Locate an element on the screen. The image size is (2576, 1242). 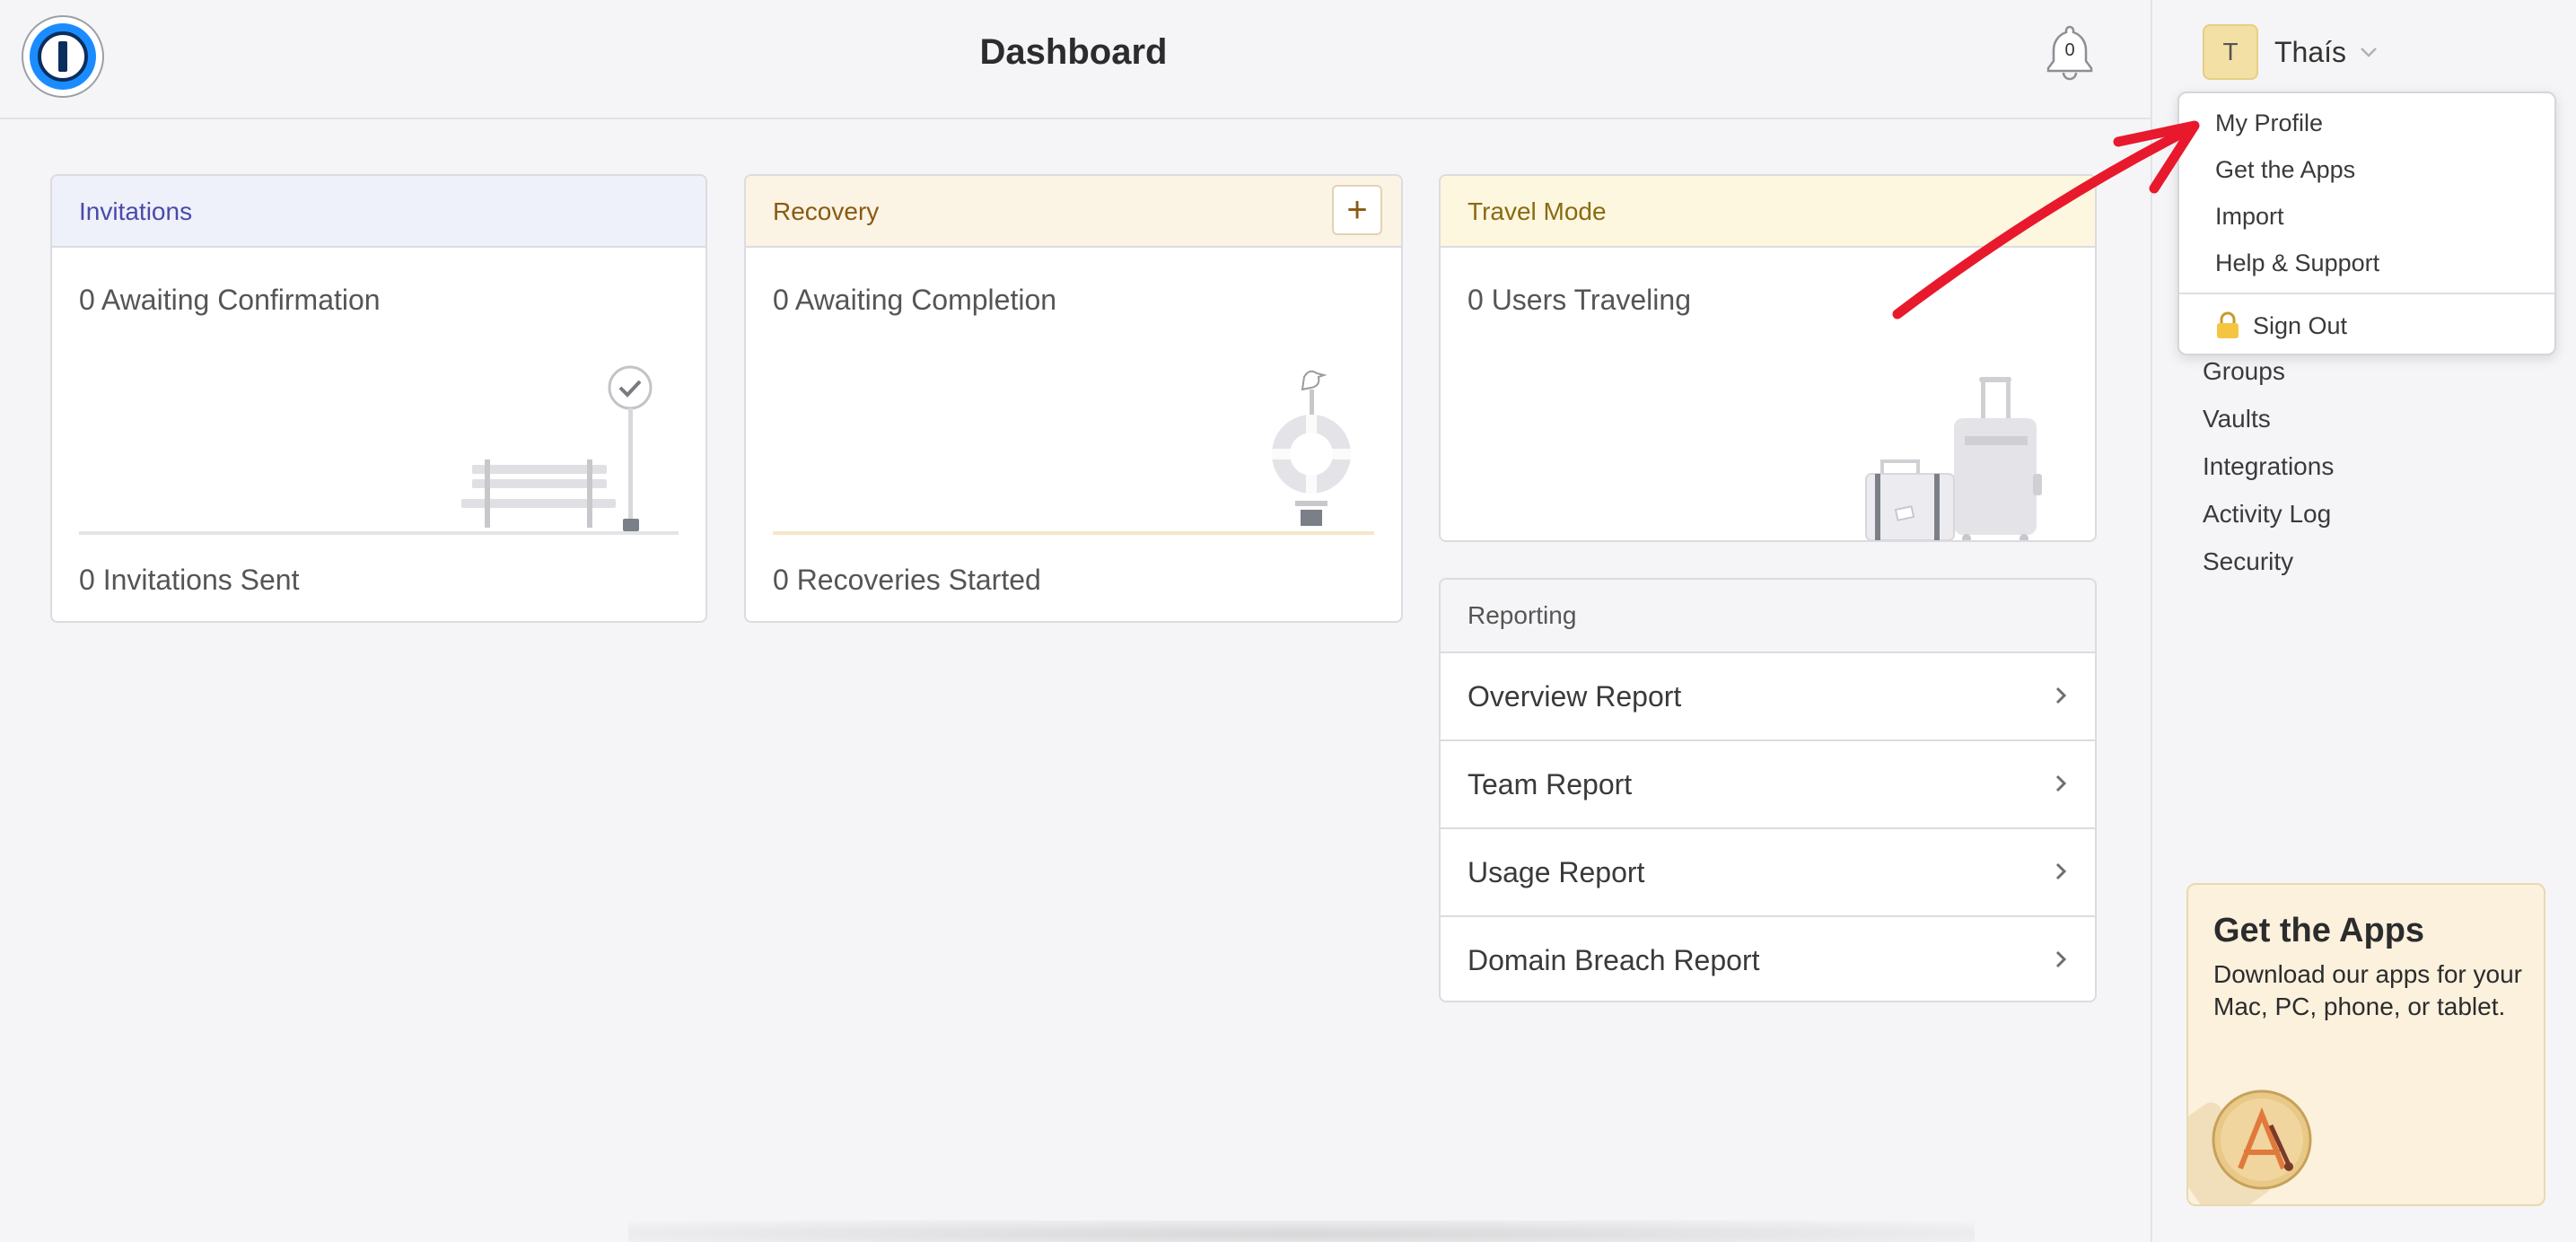
sidebar-item-integrations: Integrations is located at coordinates (2268, 474).